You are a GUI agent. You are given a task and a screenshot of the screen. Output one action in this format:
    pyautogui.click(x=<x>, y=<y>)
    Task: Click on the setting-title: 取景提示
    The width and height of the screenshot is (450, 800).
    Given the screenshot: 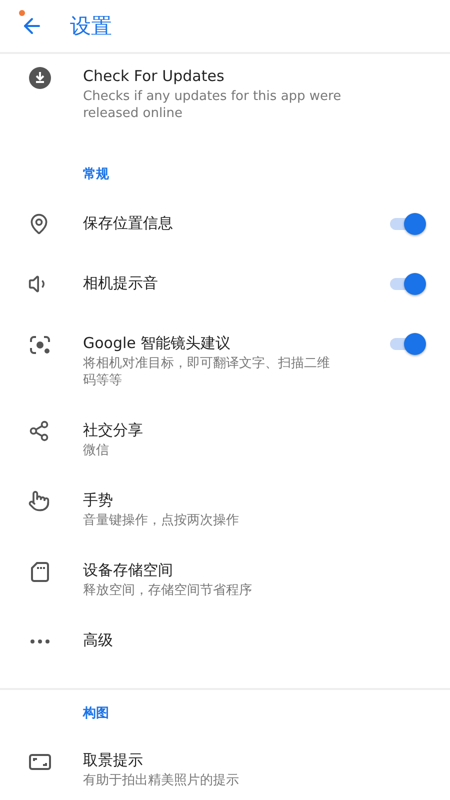 What is the action you would take?
    pyautogui.click(x=254, y=760)
    